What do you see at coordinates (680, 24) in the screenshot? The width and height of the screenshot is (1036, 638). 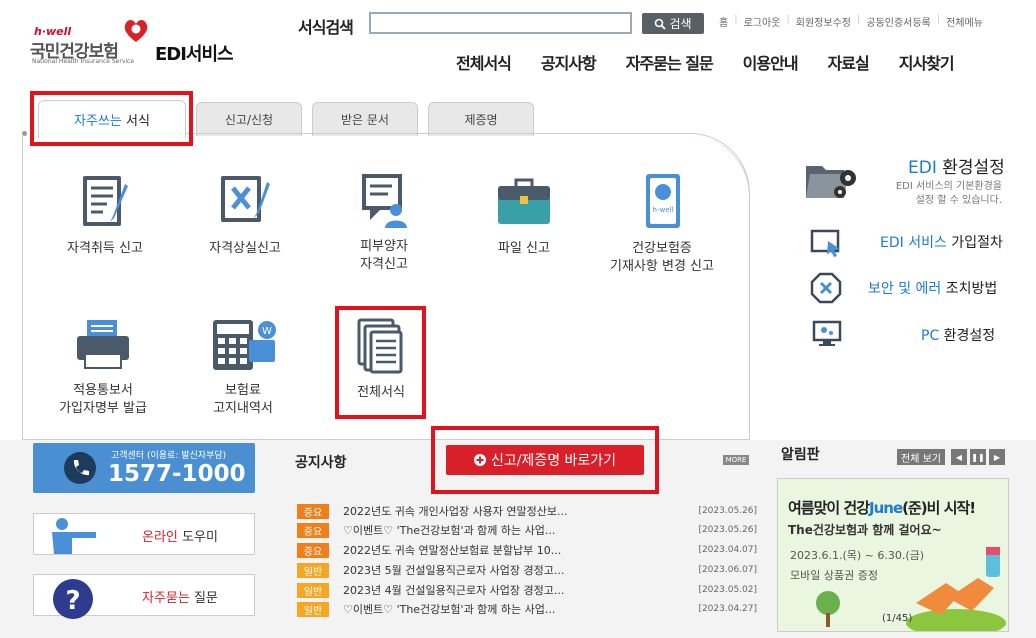 I see `search-button-label: 검색` at bounding box center [680, 24].